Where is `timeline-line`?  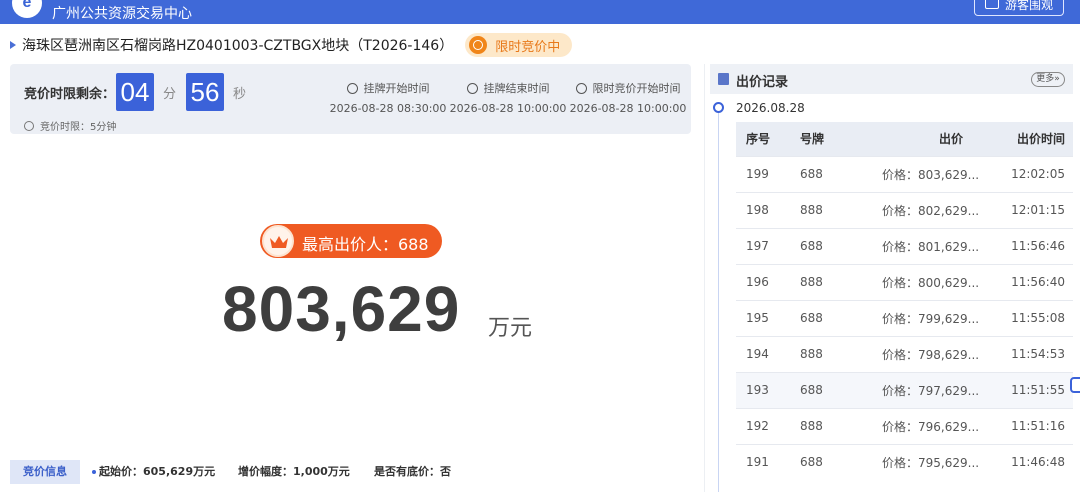
timeline-line is located at coordinates (718, 301).